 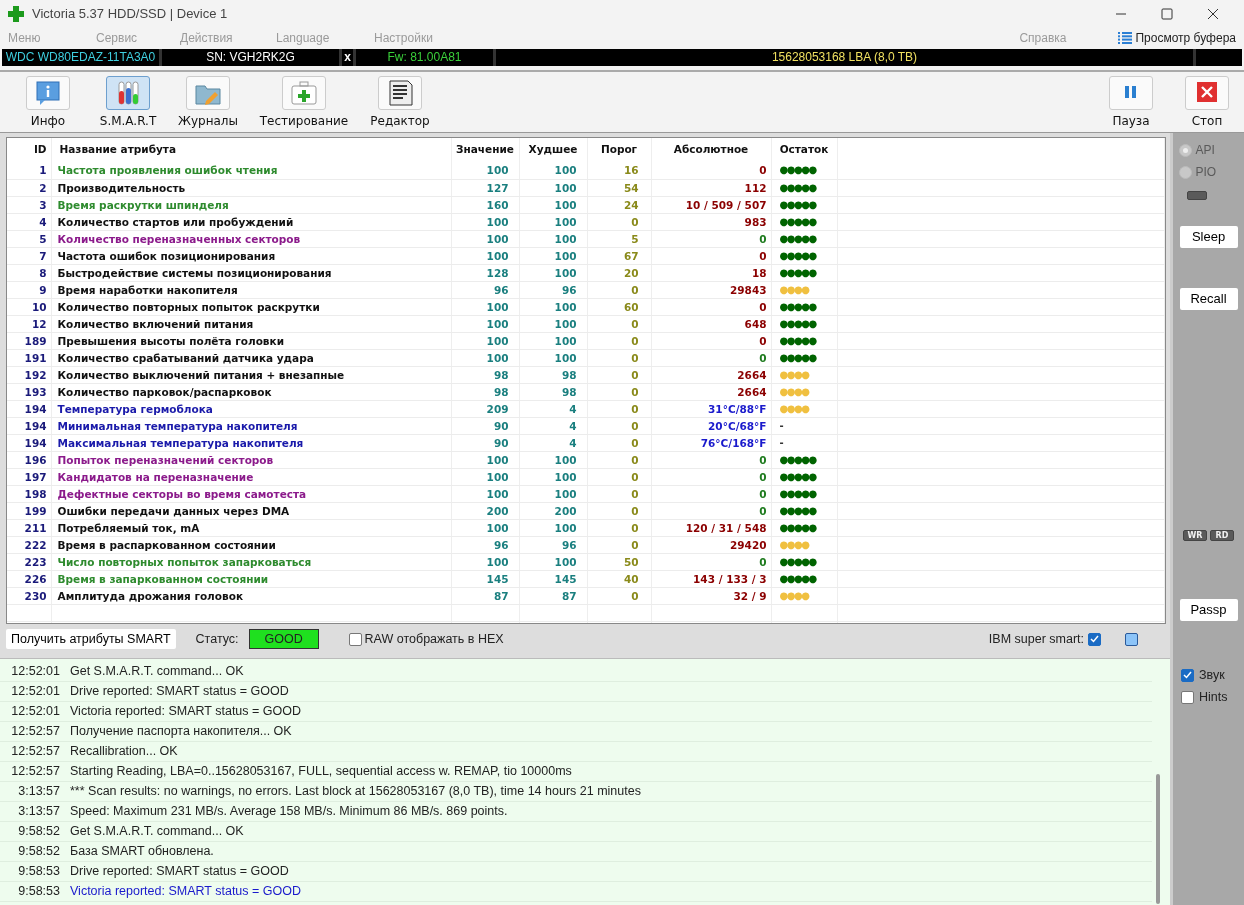 What do you see at coordinates (1208, 299) in the screenshot?
I see `side-button: Recall` at bounding box center [1208, 299].